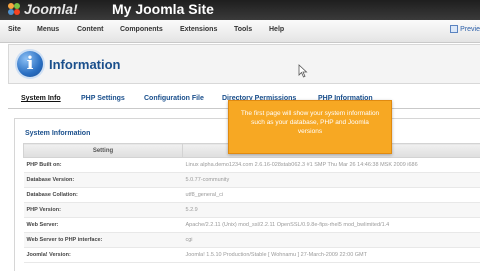 This screenshot has width=480, height=271. What do you see at coordinates (51, 9) in the screenshot?
I see `logo-text: Joomla!` at bounding box center [51, 9].